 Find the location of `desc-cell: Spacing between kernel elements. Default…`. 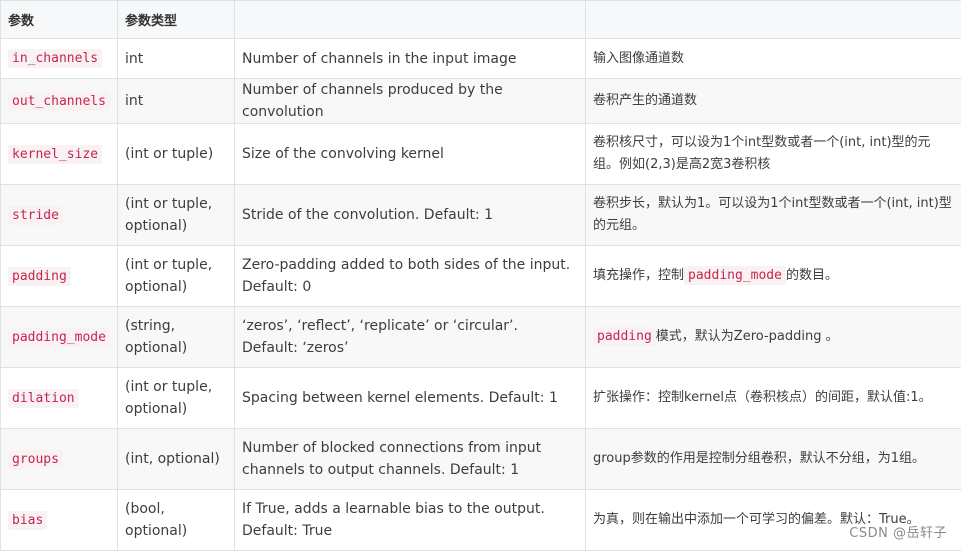

desc-cell: Spacing between kernel elements. Default… is located at coordinates (410, 398).